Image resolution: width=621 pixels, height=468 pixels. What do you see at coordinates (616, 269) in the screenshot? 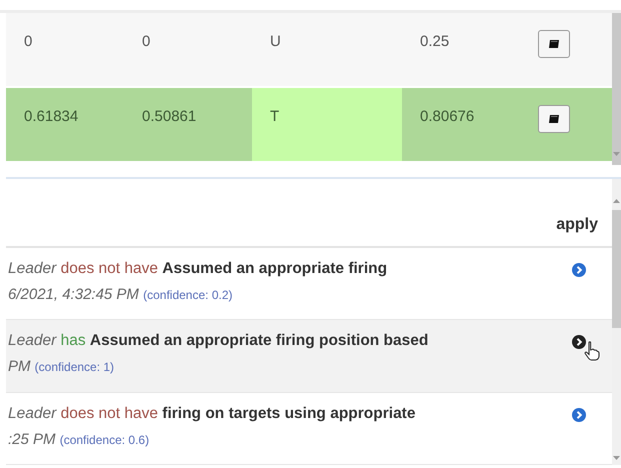
I see `scrollbar-thumb` at bounding box center [616, 269].